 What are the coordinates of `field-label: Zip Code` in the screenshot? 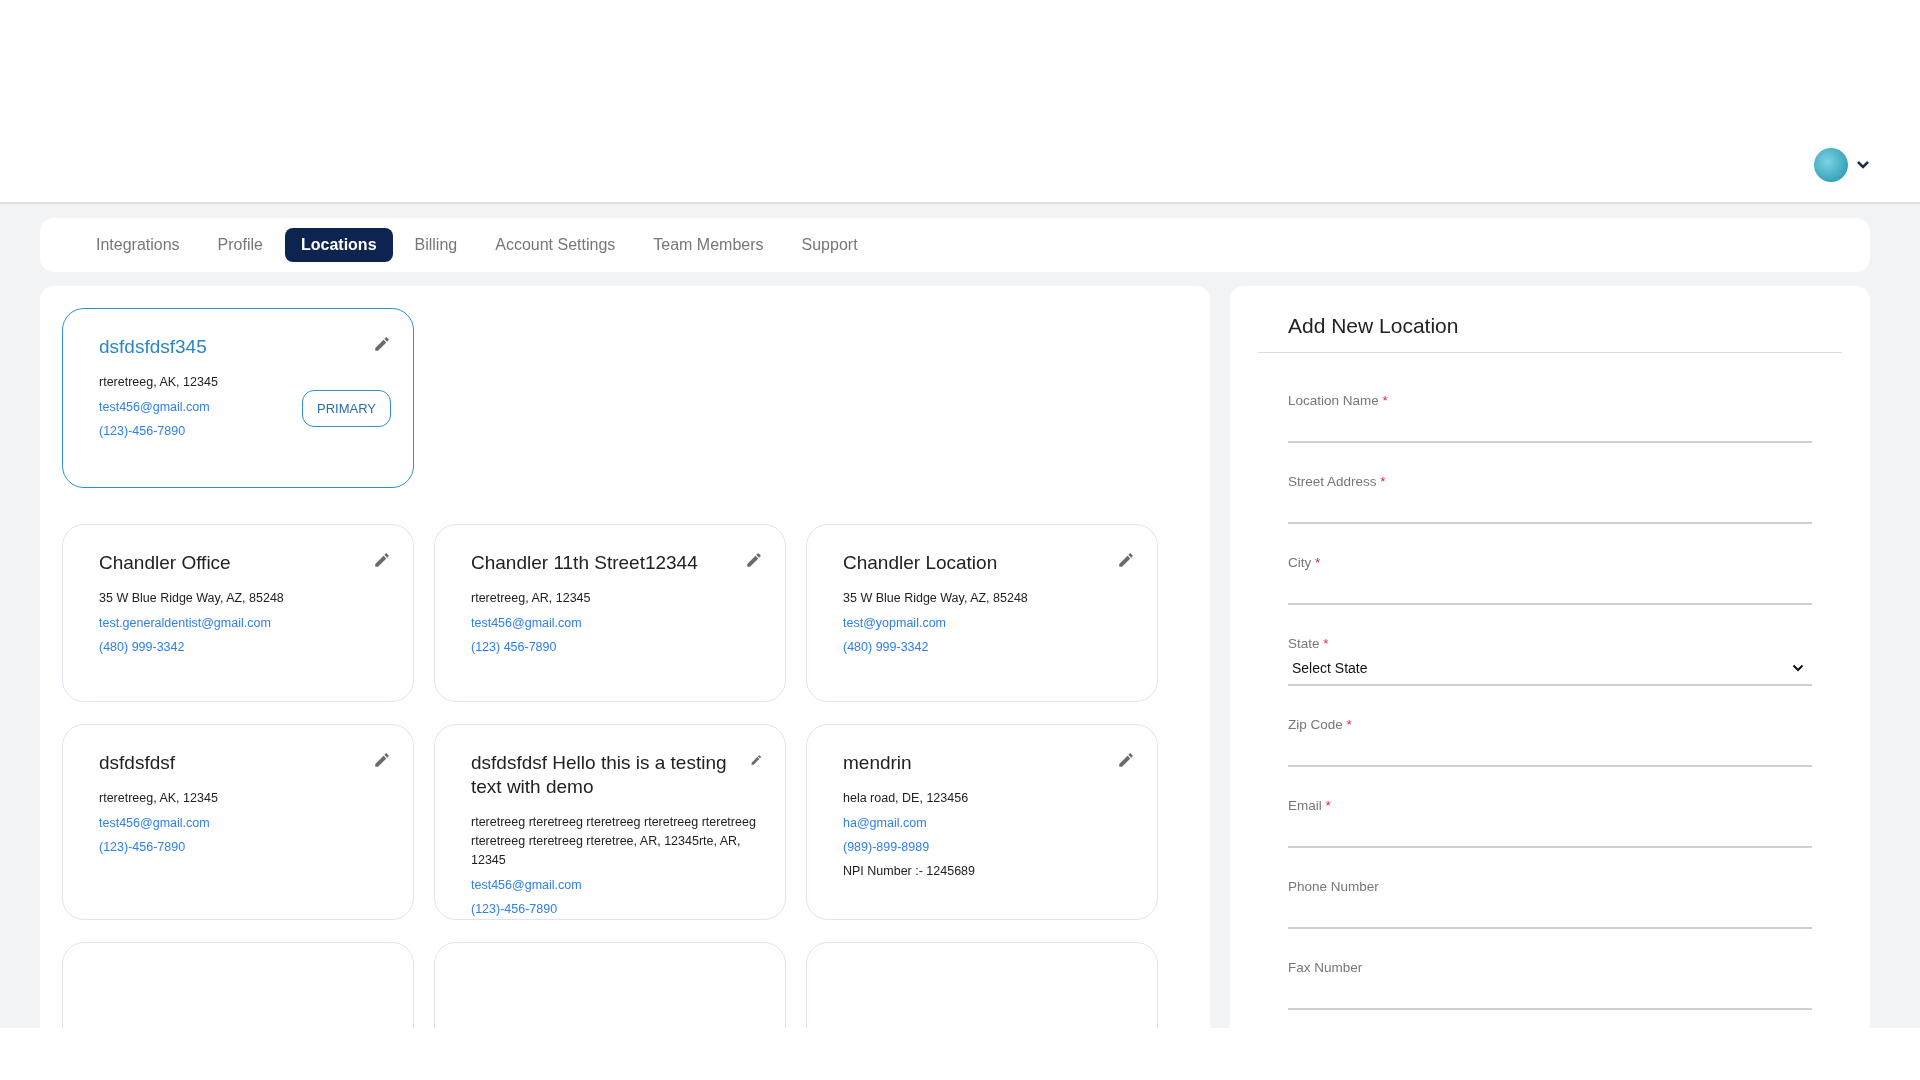 It's located at (1315, 724).